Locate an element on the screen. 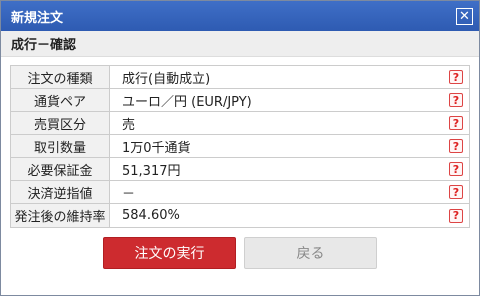  row-stop-loss: 決済逆指値 － ? is located at coordinates (240, 192).